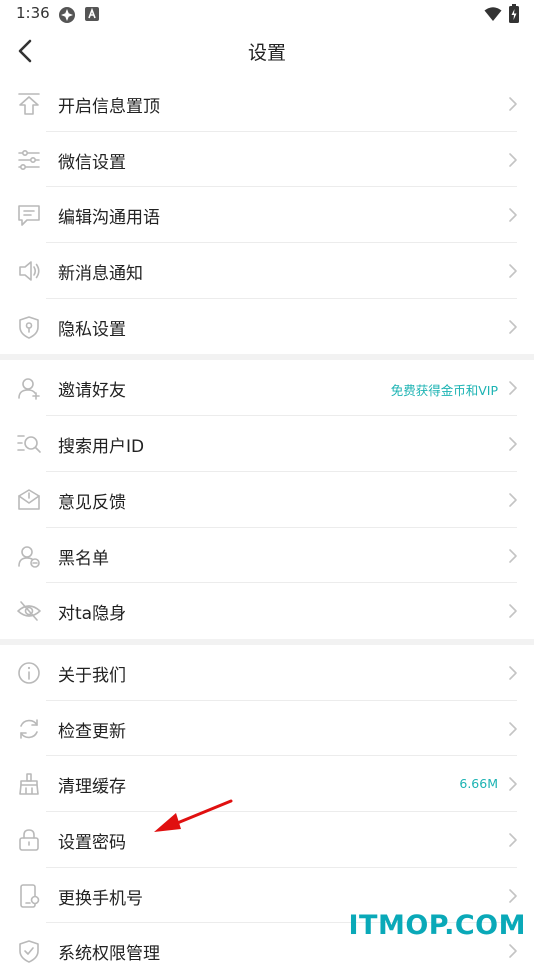 This screenshot has height=979, width=534. I want to click on eye-off-icon, so click(29, 611).